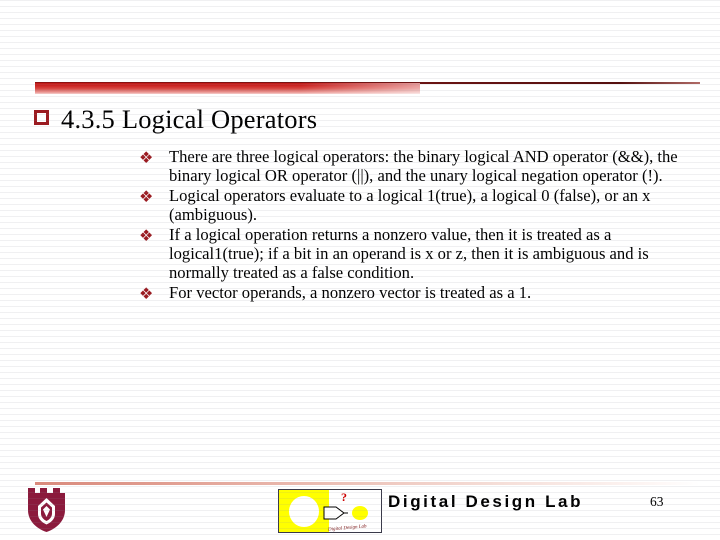 This screenshot has height=540, width=720. Describe the element at coordinates (486, 501) in the screenshot. I see `footer-wordmark: Digital Design Lab` at that location.